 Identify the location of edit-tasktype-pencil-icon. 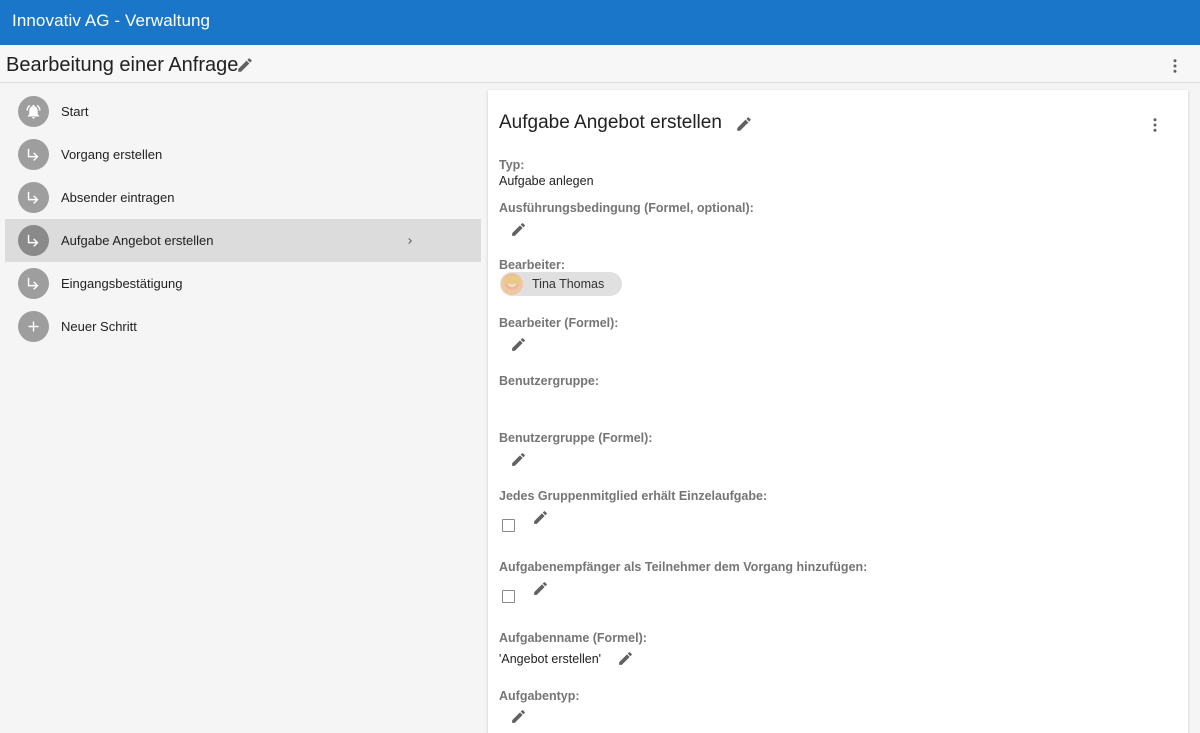
(518, 719).